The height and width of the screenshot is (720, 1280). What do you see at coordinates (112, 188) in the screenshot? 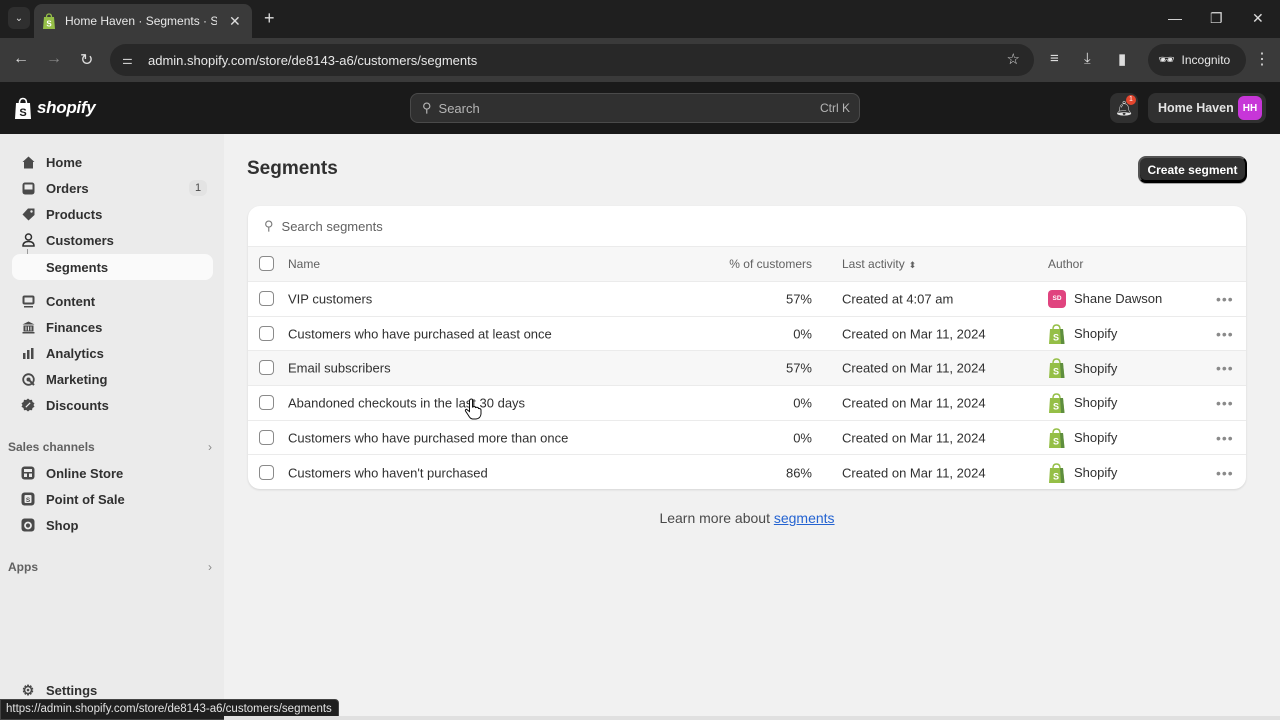
I see `sidebar-item-orders: Orders 1` at bounding box center [112, 188].